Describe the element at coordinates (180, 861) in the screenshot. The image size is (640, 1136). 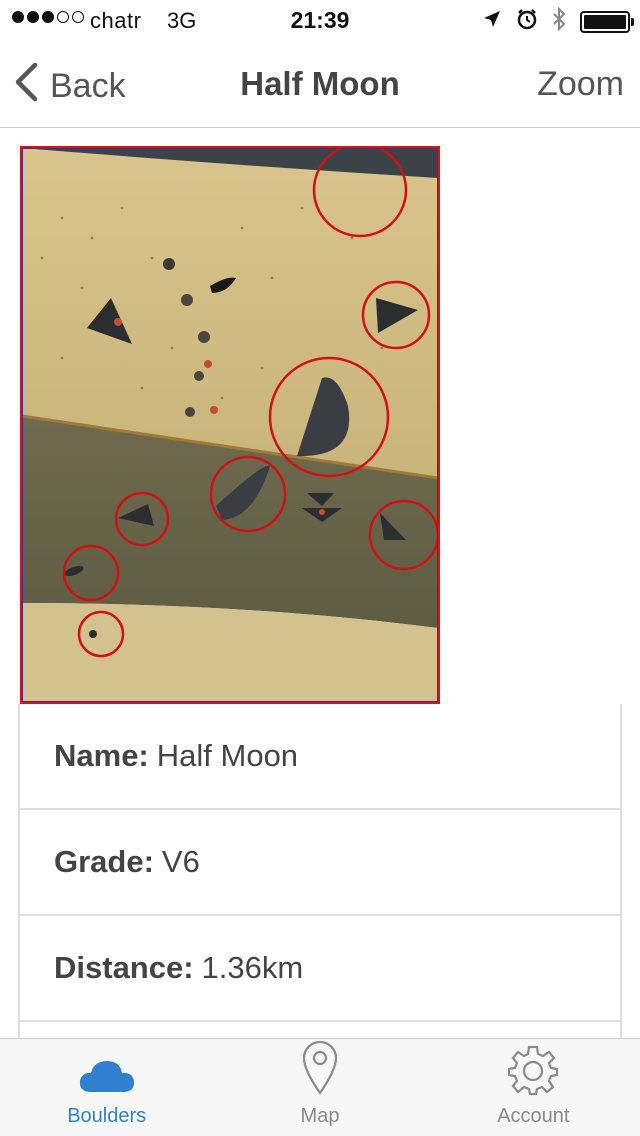
I see `grade-value: V6` at that location.